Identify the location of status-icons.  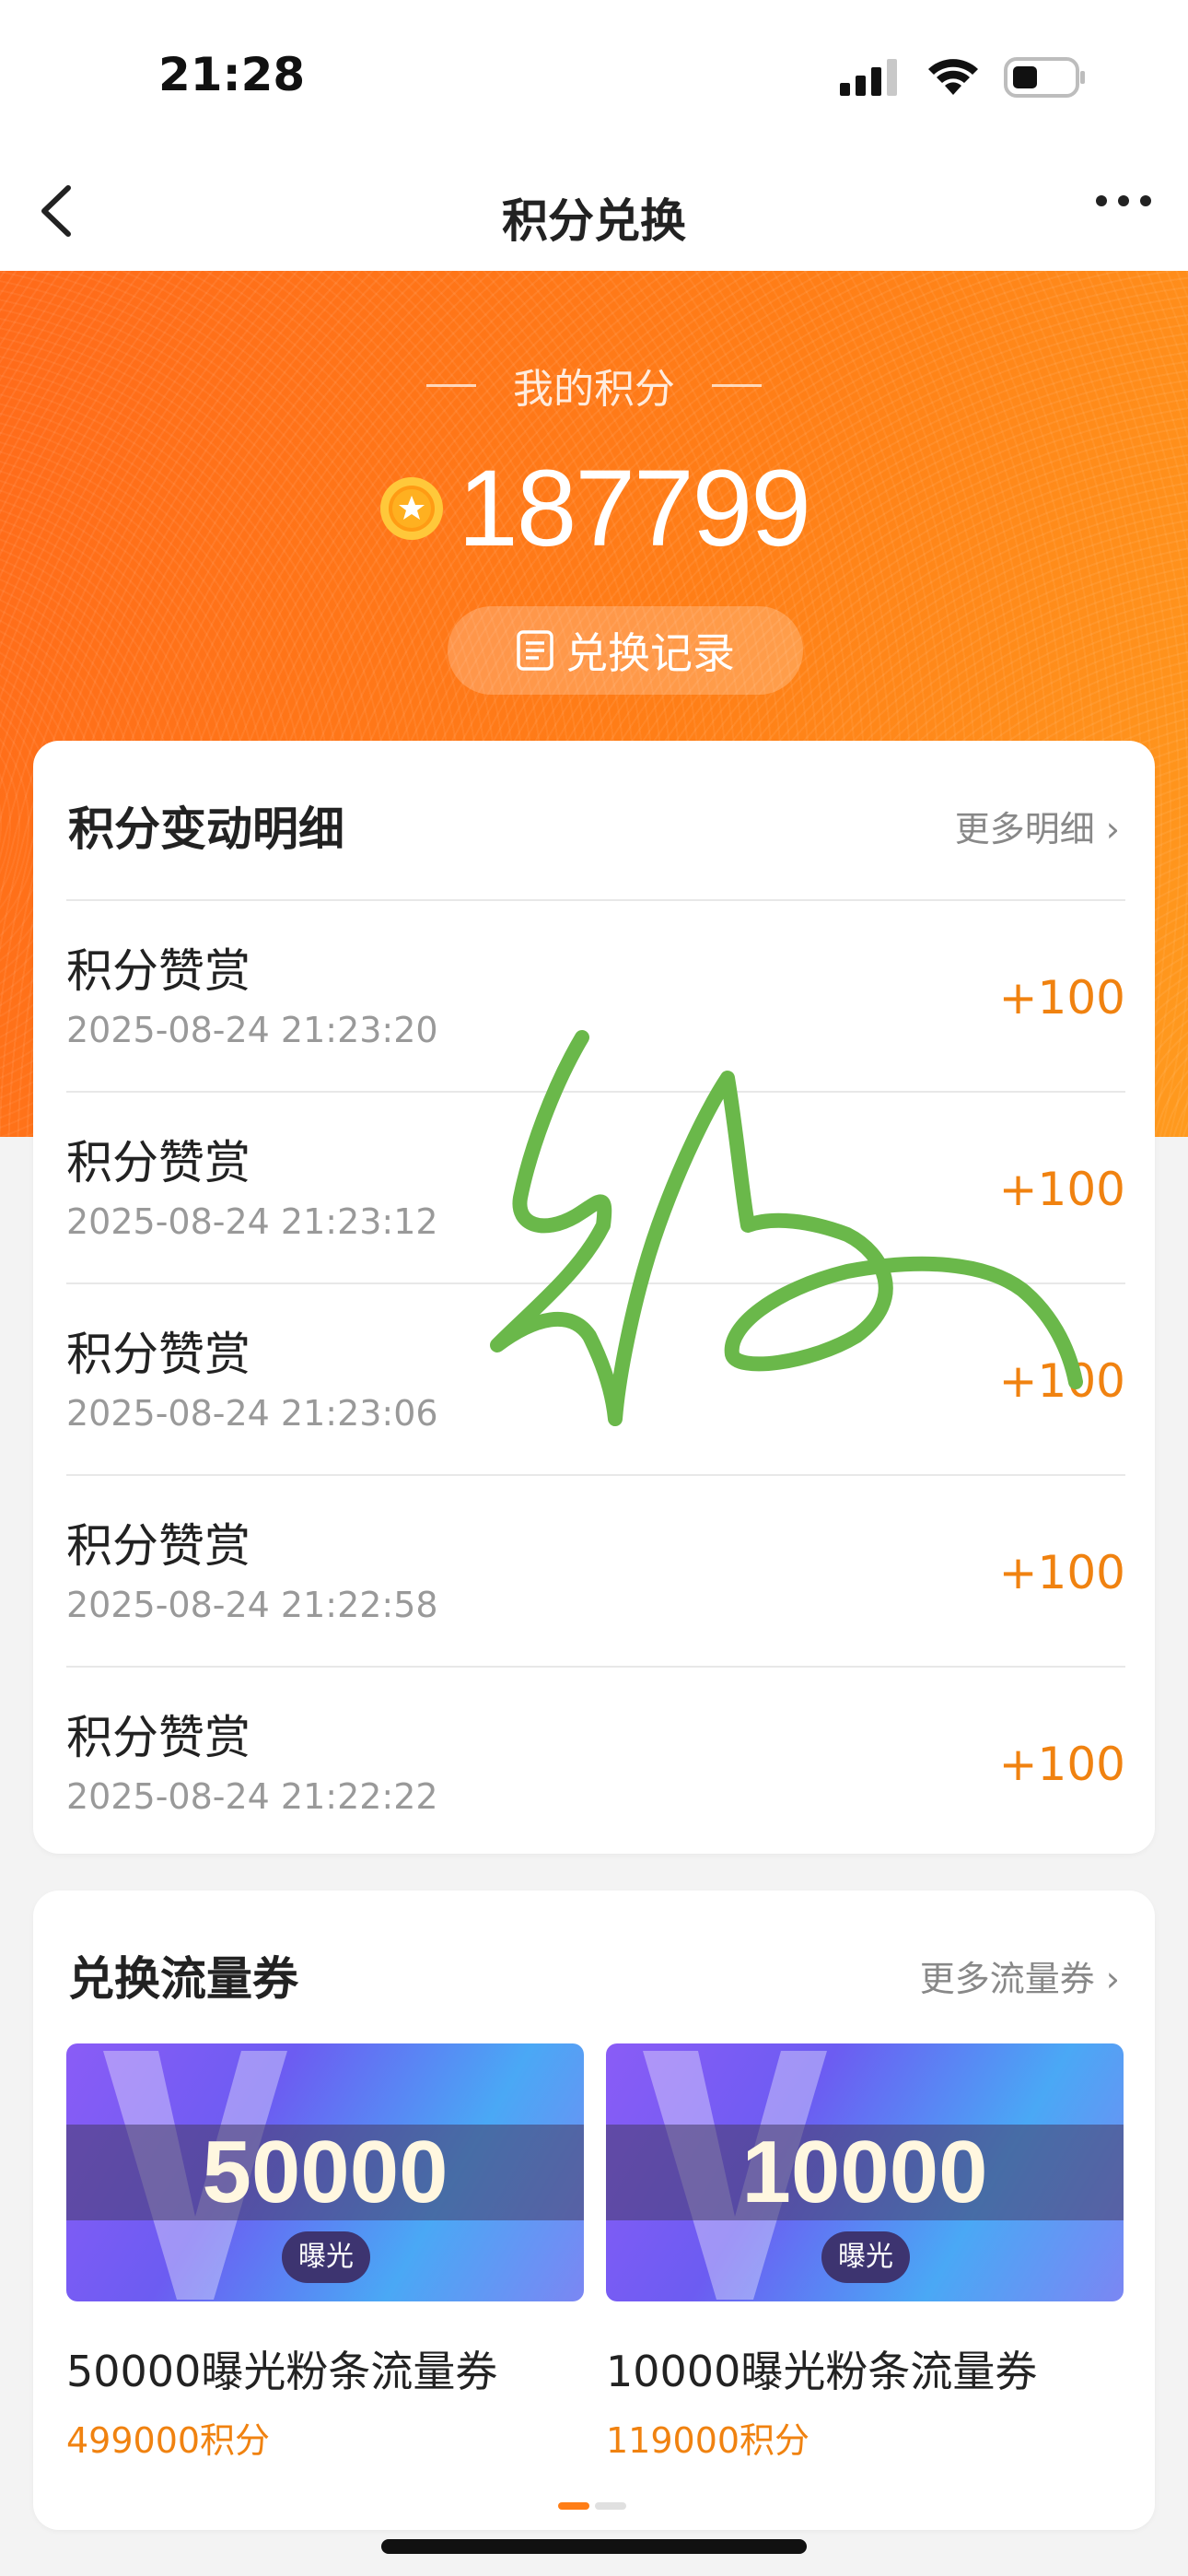
(964, 77).